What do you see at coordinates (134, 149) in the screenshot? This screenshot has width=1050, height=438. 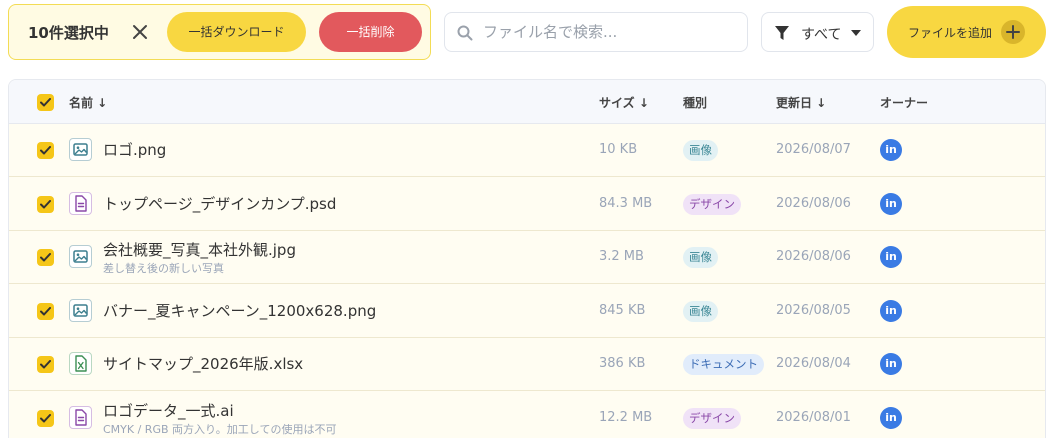 I see `file-name: ロゴ.png` at bounding box center [134, 149].